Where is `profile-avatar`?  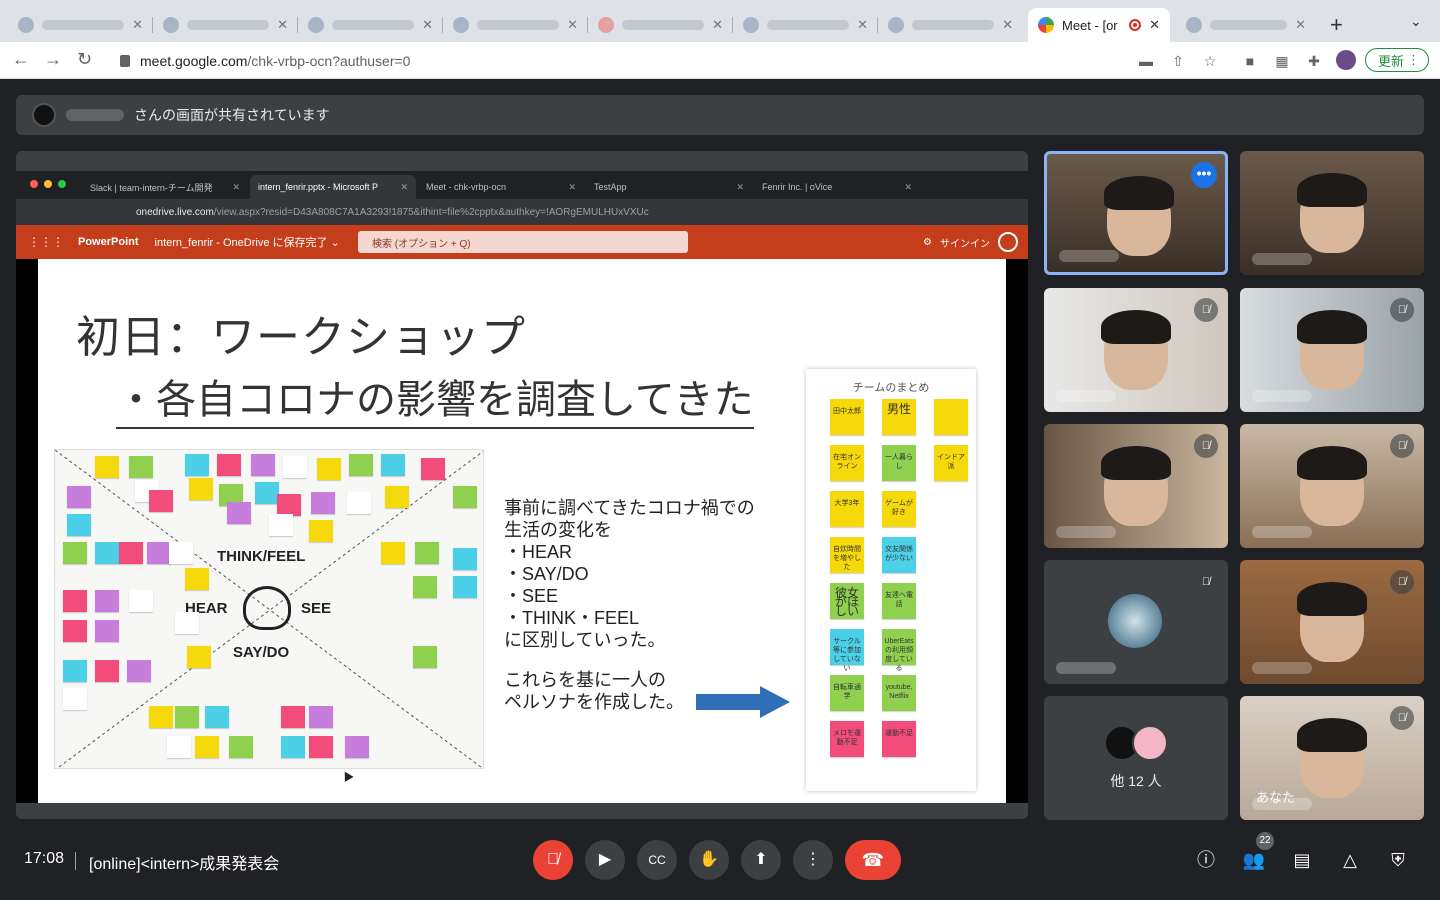 profile-avatar is located at coordinates (1346, 60).